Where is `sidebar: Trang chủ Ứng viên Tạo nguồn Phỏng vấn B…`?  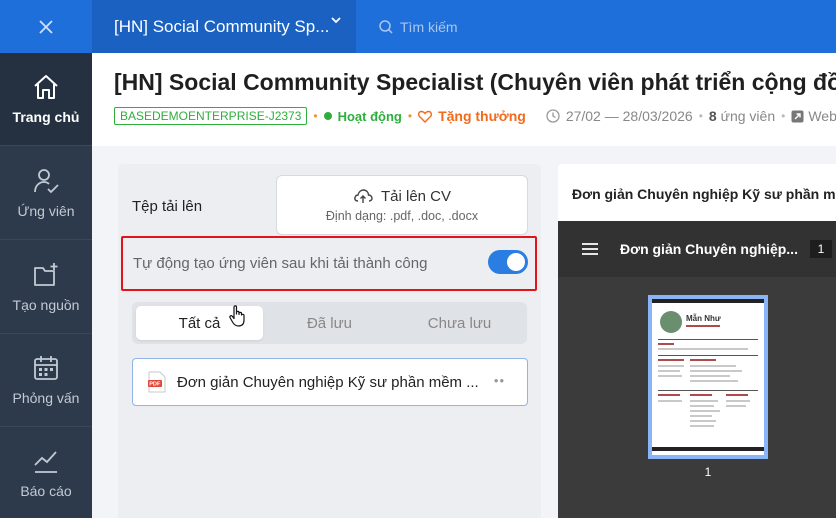 sidebar: Trang chủ Ứng viên Tạo nguồn Phỏng vấn B… is located at coordinates (46, 259).